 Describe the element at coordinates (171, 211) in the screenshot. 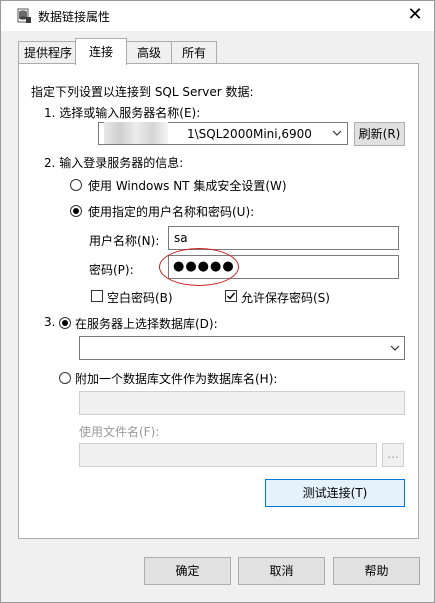

I see `sql-auth-label: 使用指定的用户名称和密码(U):` at that location.